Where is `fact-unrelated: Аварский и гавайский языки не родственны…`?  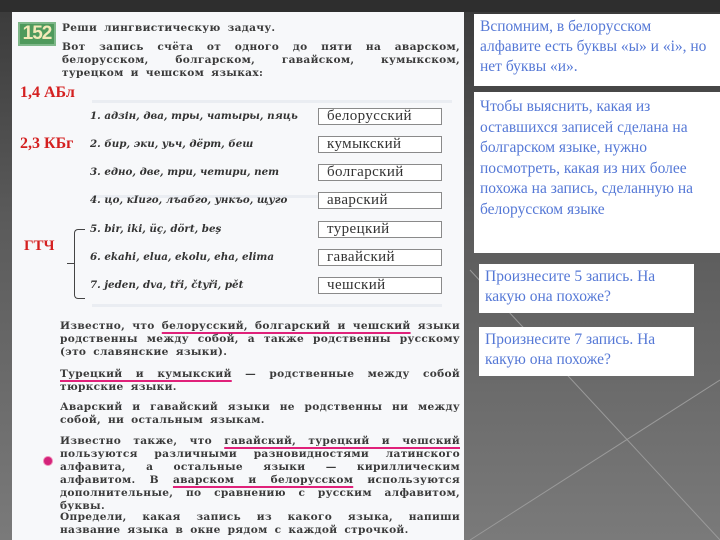
fact-unrelated: Аварский и гавайский языки не родственны… is located at coordinates (260, 413).